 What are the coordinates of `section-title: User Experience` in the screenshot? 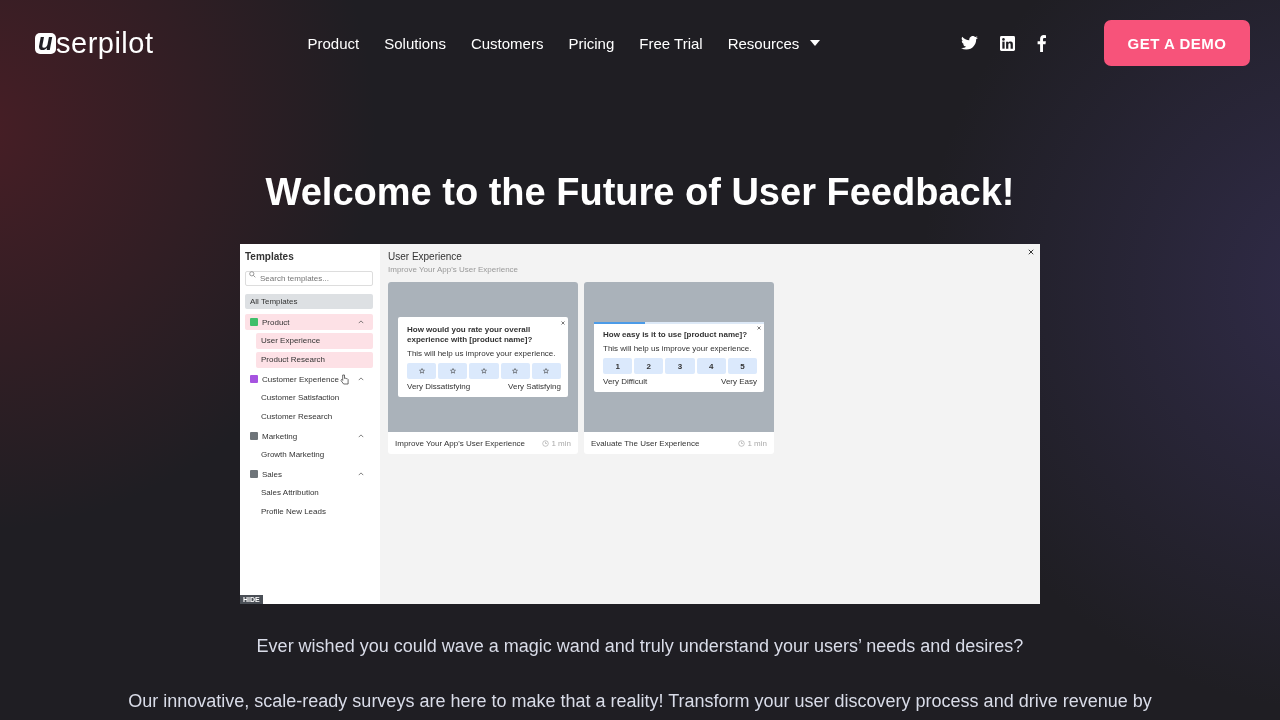 It's located at (425, 256).